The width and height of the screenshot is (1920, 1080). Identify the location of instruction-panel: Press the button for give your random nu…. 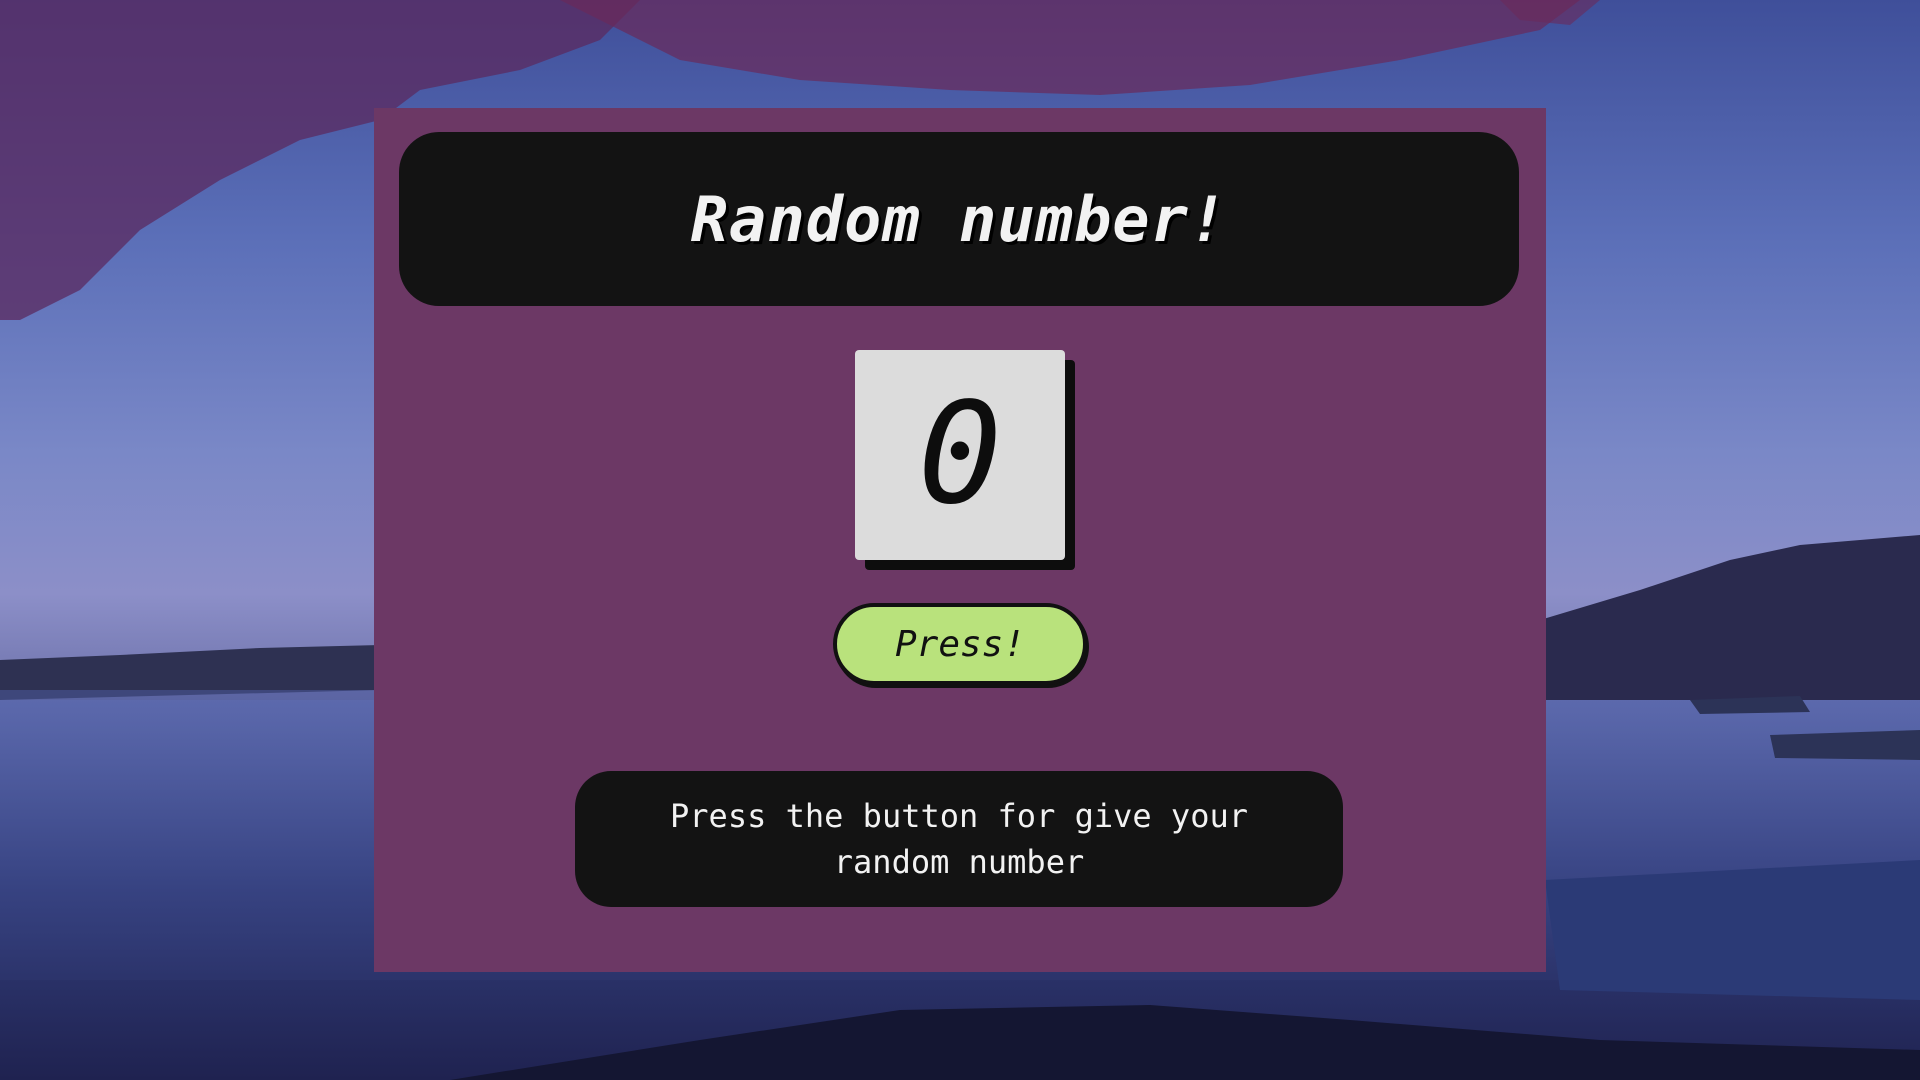
(959, 839).